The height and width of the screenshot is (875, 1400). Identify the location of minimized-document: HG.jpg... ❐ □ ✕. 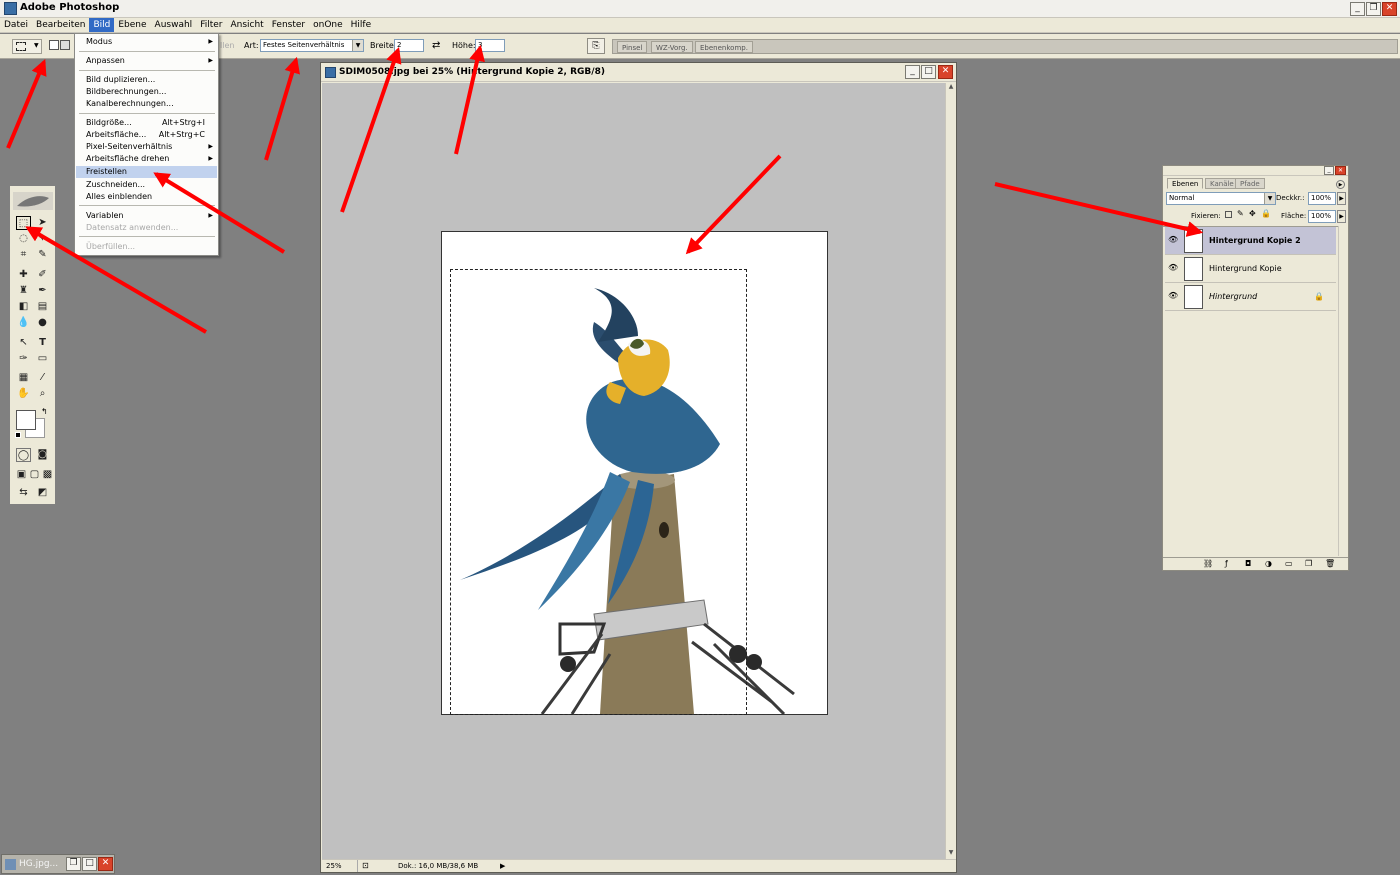
(58, 864).